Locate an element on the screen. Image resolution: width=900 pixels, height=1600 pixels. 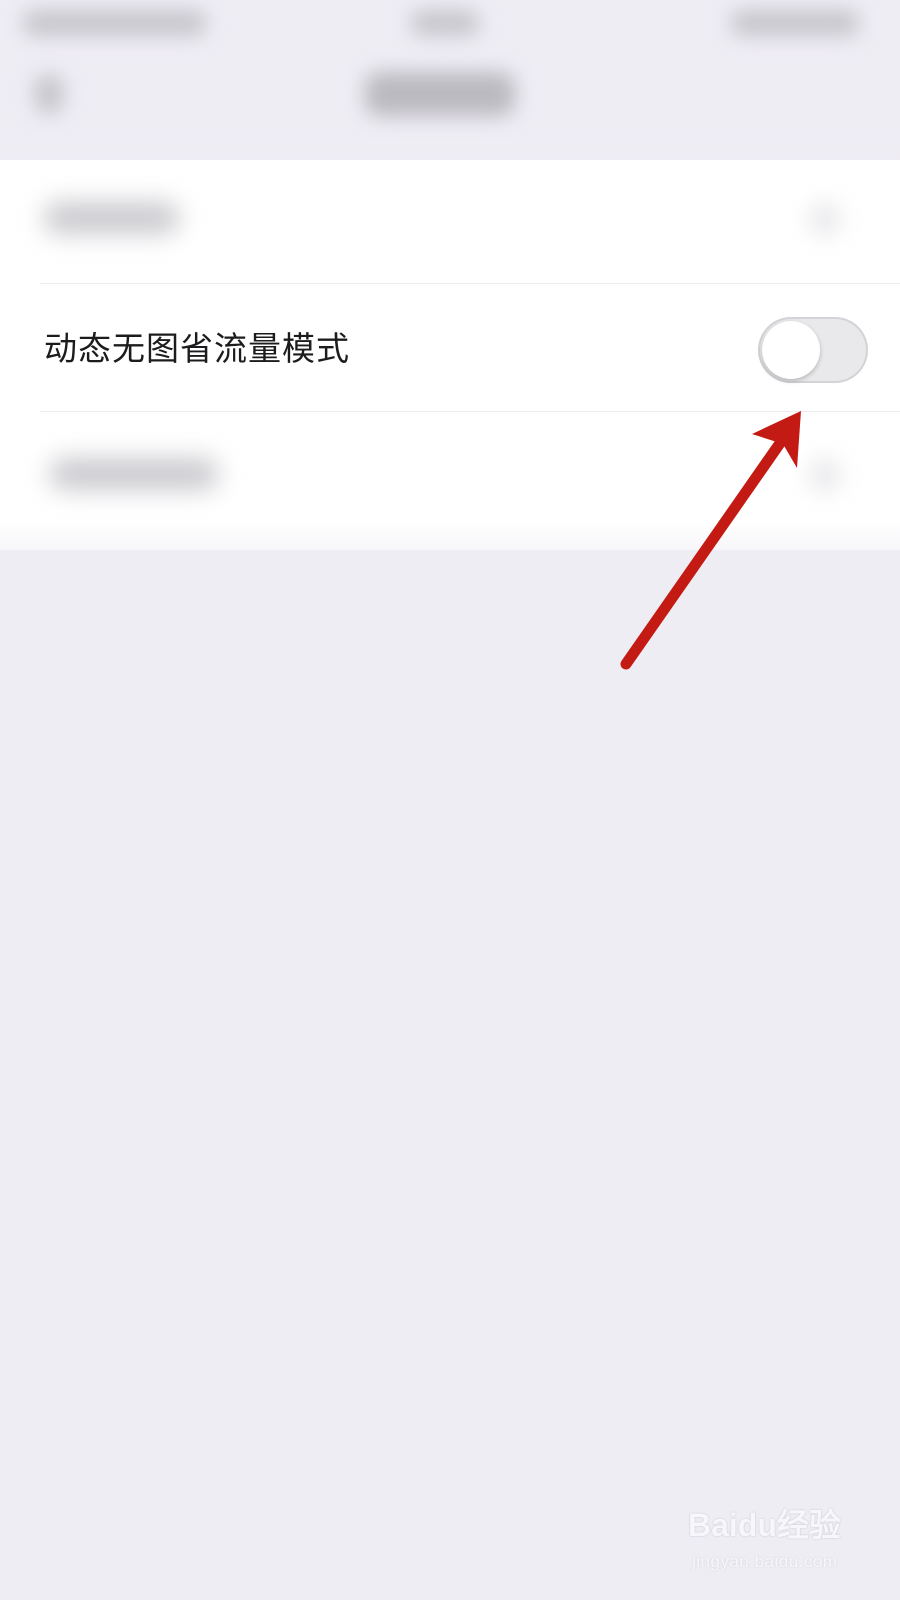
status-bar is located at coordinates (450, 25).